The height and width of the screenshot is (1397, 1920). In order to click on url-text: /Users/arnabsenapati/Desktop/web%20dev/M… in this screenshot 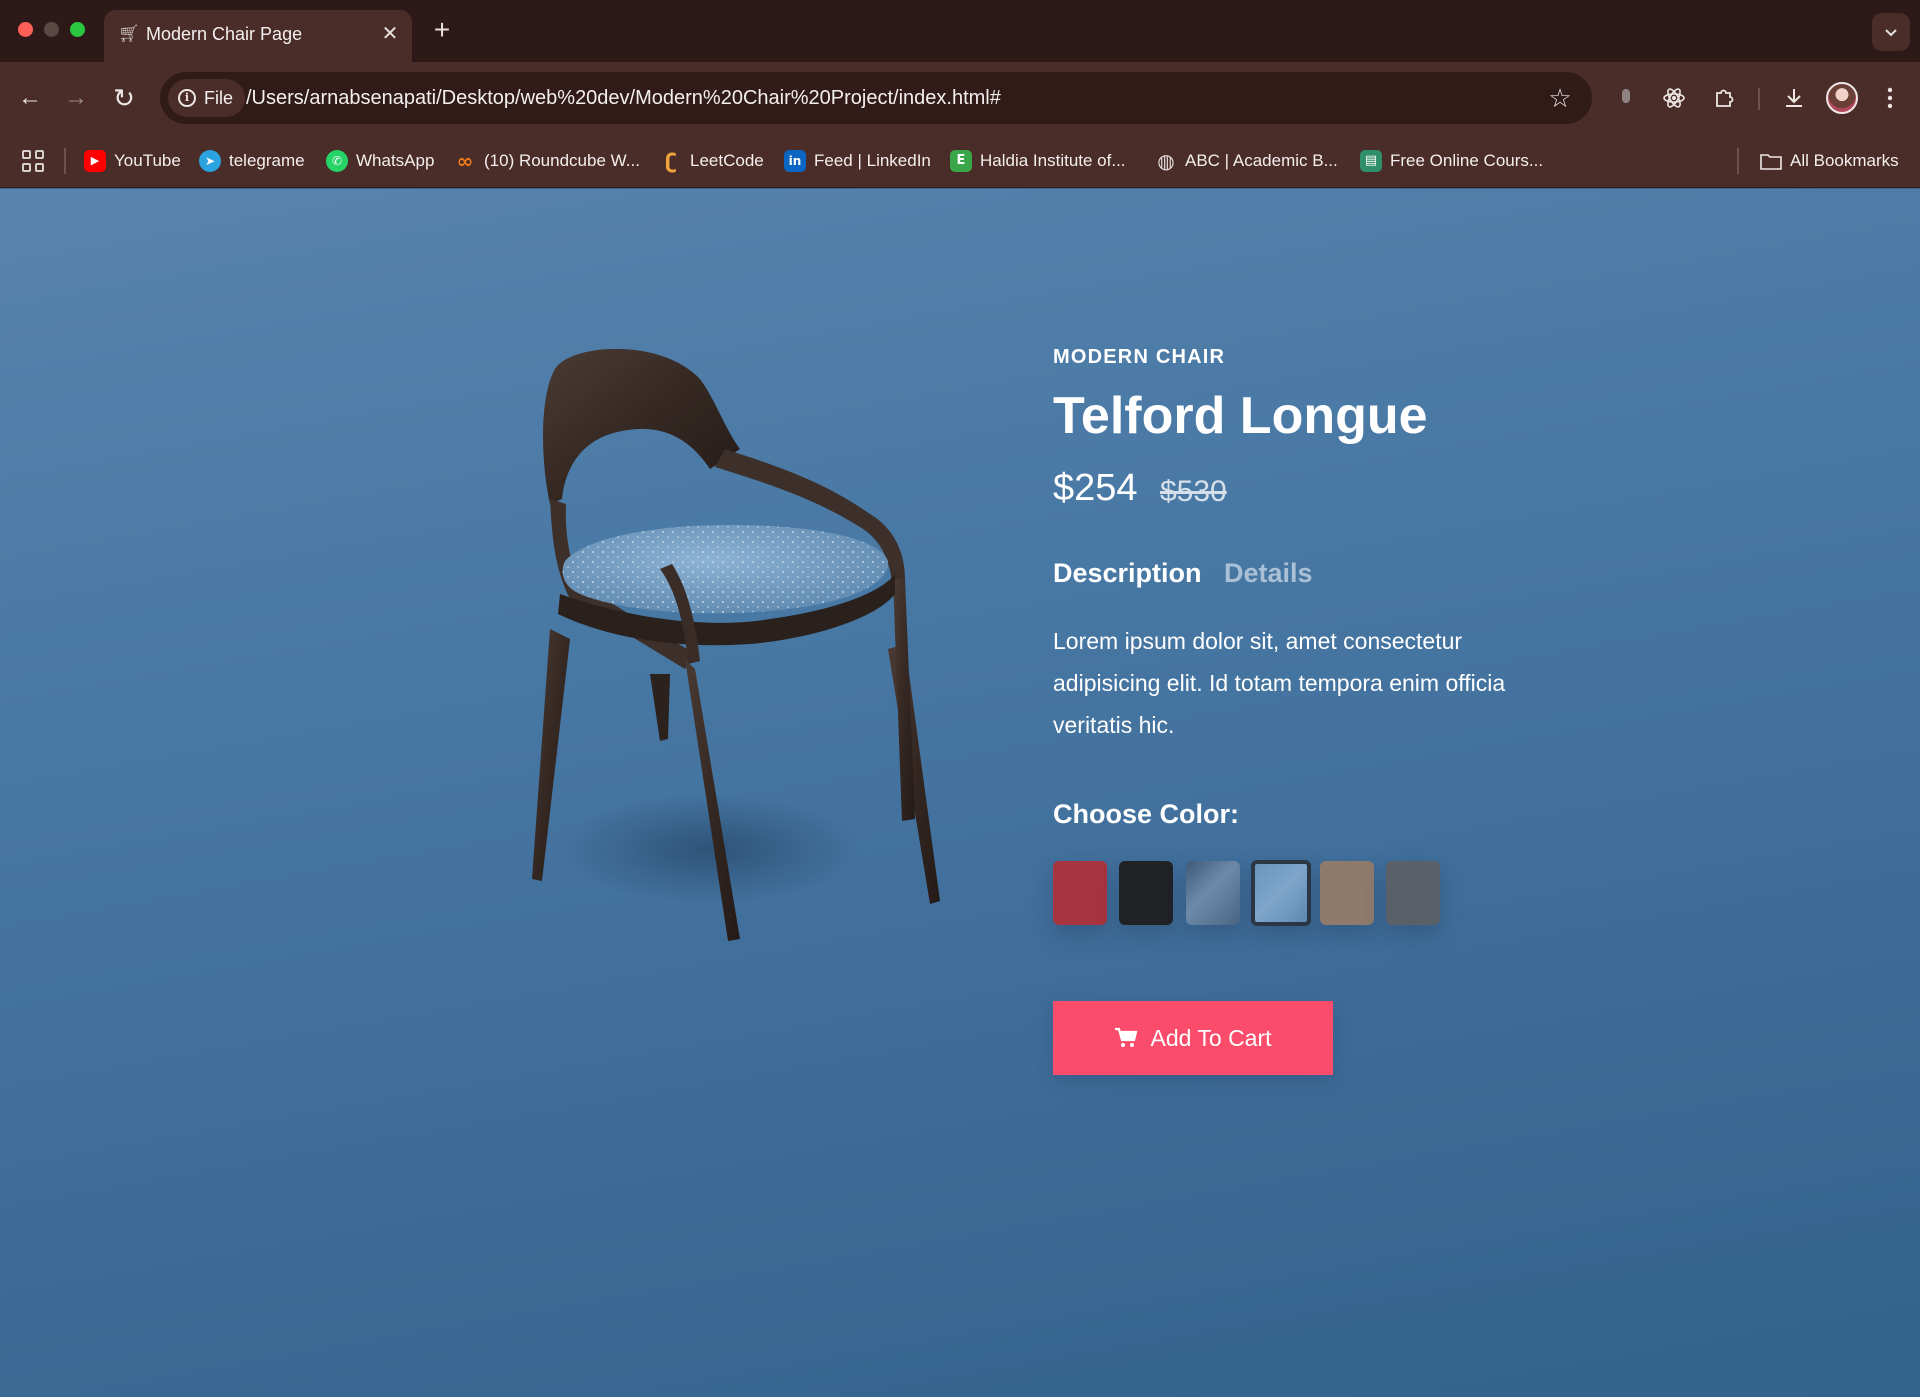, I will do `click(623, 98)`.